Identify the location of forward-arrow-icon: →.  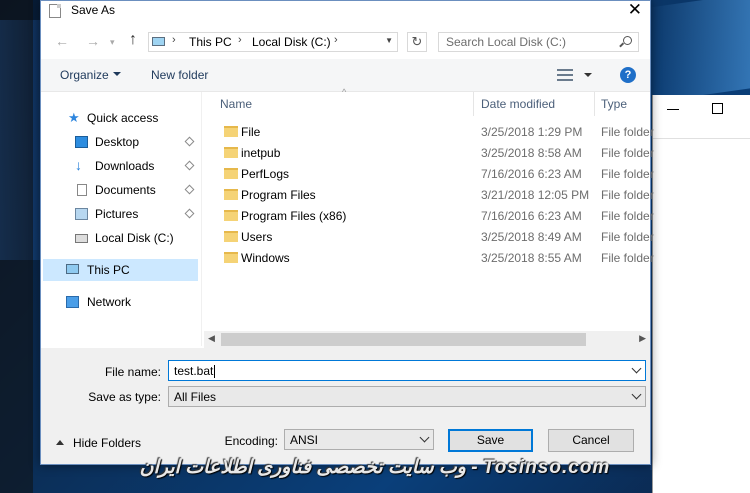
(93, 41).